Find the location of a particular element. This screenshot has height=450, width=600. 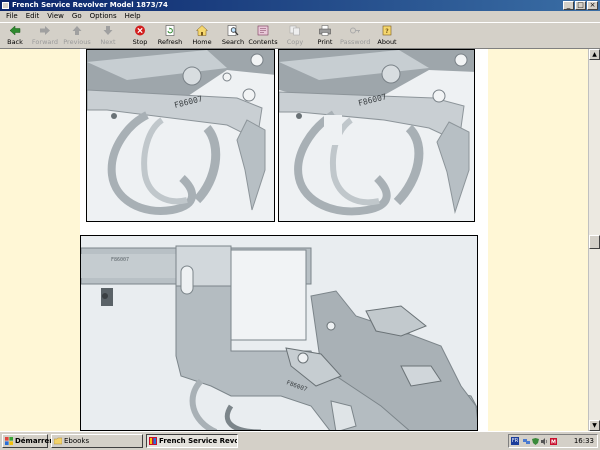

antivirus-icon: M is located at coordinates (553, 441).